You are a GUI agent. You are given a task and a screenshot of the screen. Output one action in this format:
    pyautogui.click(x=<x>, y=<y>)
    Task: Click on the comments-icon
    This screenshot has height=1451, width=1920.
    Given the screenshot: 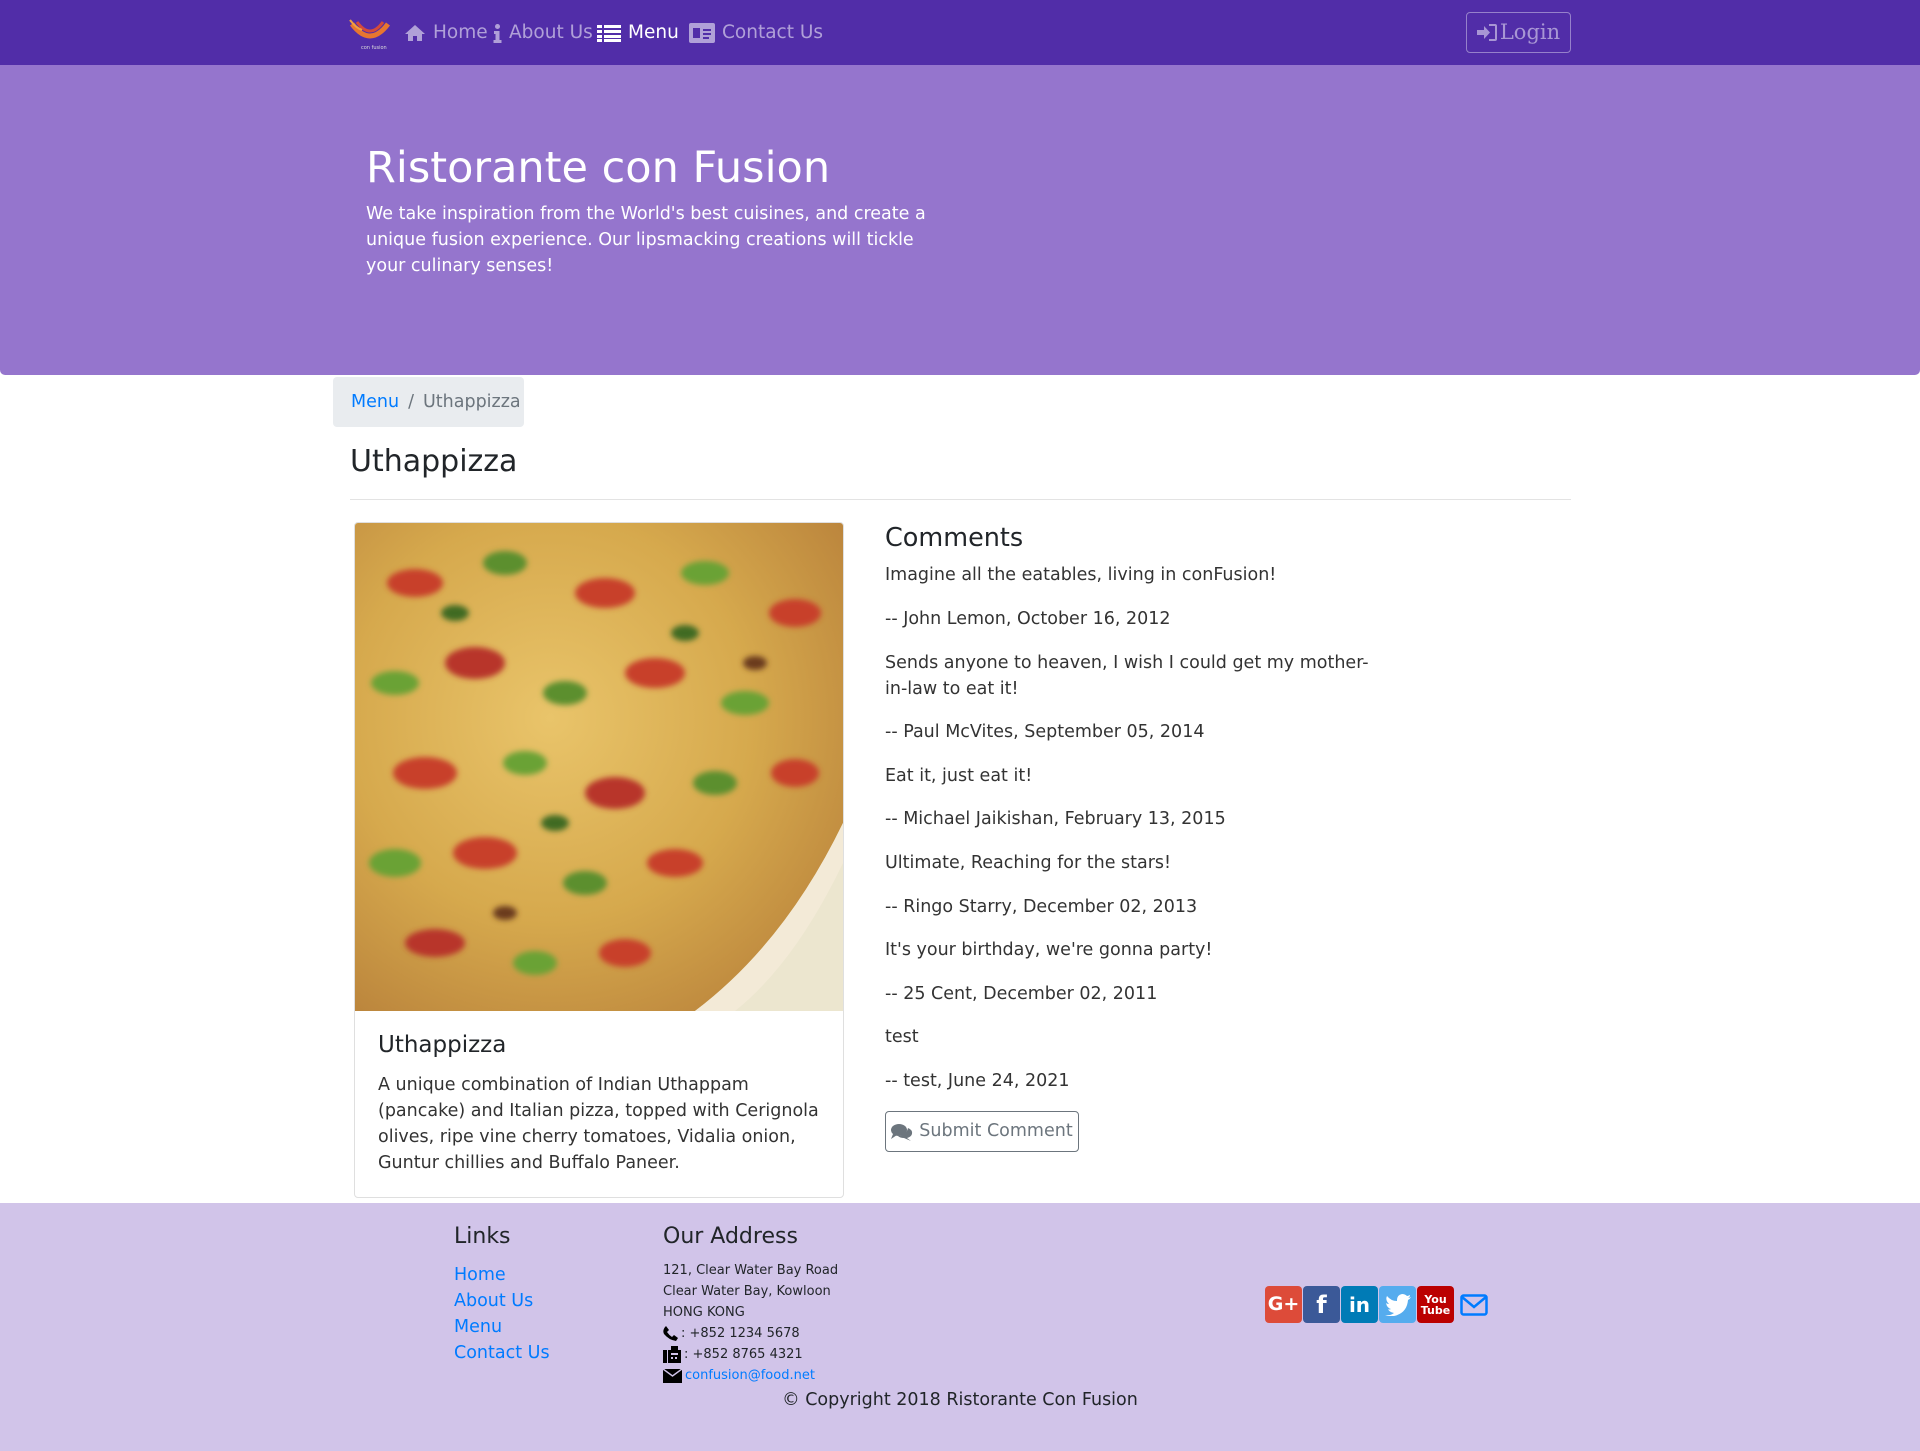 What is the action you would take?
    pyautogui.click(x=902, y=1132)
    